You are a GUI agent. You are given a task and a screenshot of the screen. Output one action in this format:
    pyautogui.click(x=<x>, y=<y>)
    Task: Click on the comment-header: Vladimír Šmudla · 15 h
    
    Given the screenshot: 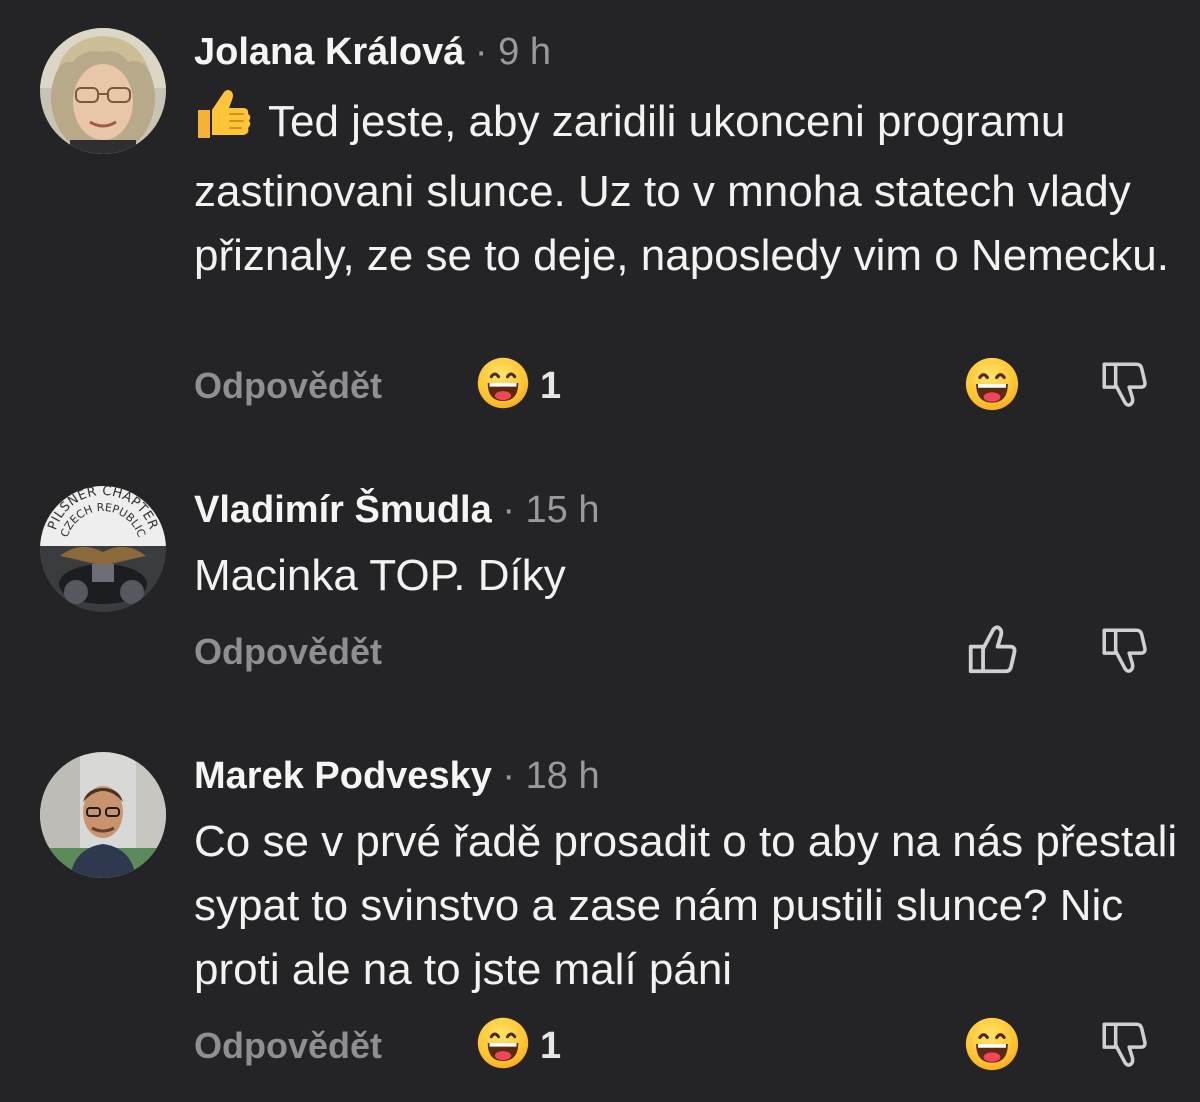 What is the action you would take?
    pyautogui.click(x=397, y=510)
    